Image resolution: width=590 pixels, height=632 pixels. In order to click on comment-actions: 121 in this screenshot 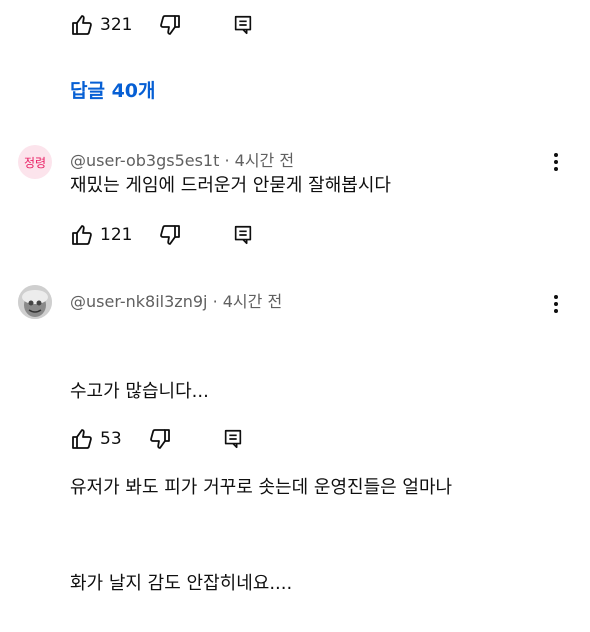, I will do `click(162, 235)`.